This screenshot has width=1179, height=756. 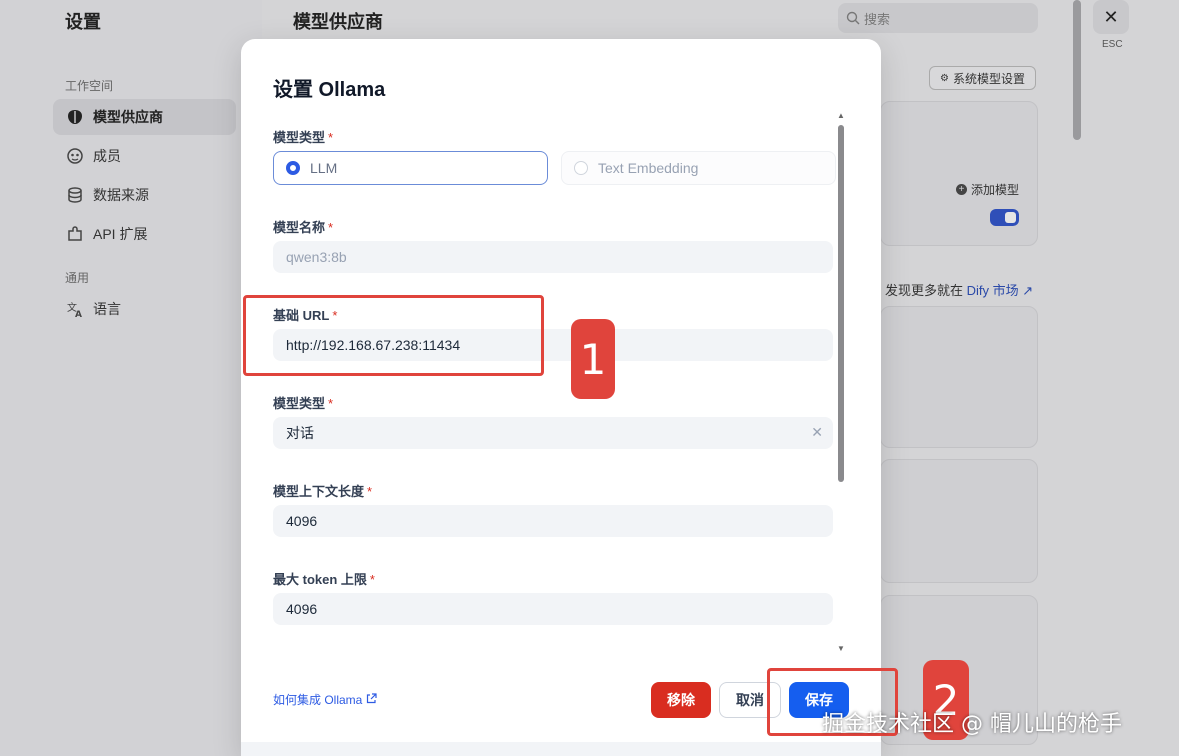 What do you see at coordinates (553, 521) in the screenshot?
I see `context-length-input: 4096` at bounding box center [553, 521].